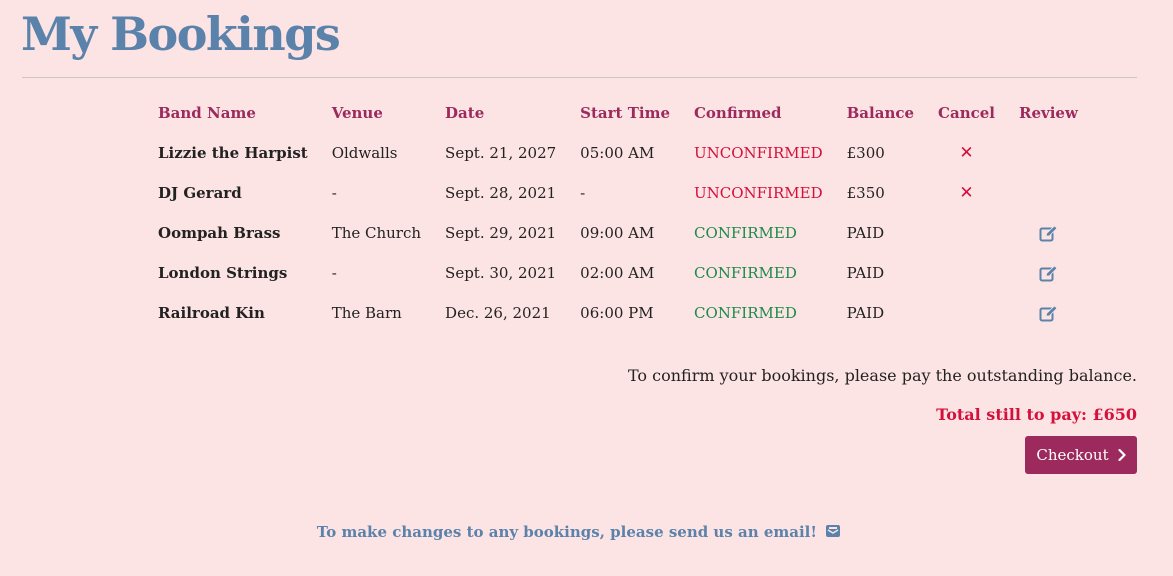 Image resolution: width=1173 pixels, height=576 pixels. I want to click on checkout-label: Checkout, so click(1072, 455).